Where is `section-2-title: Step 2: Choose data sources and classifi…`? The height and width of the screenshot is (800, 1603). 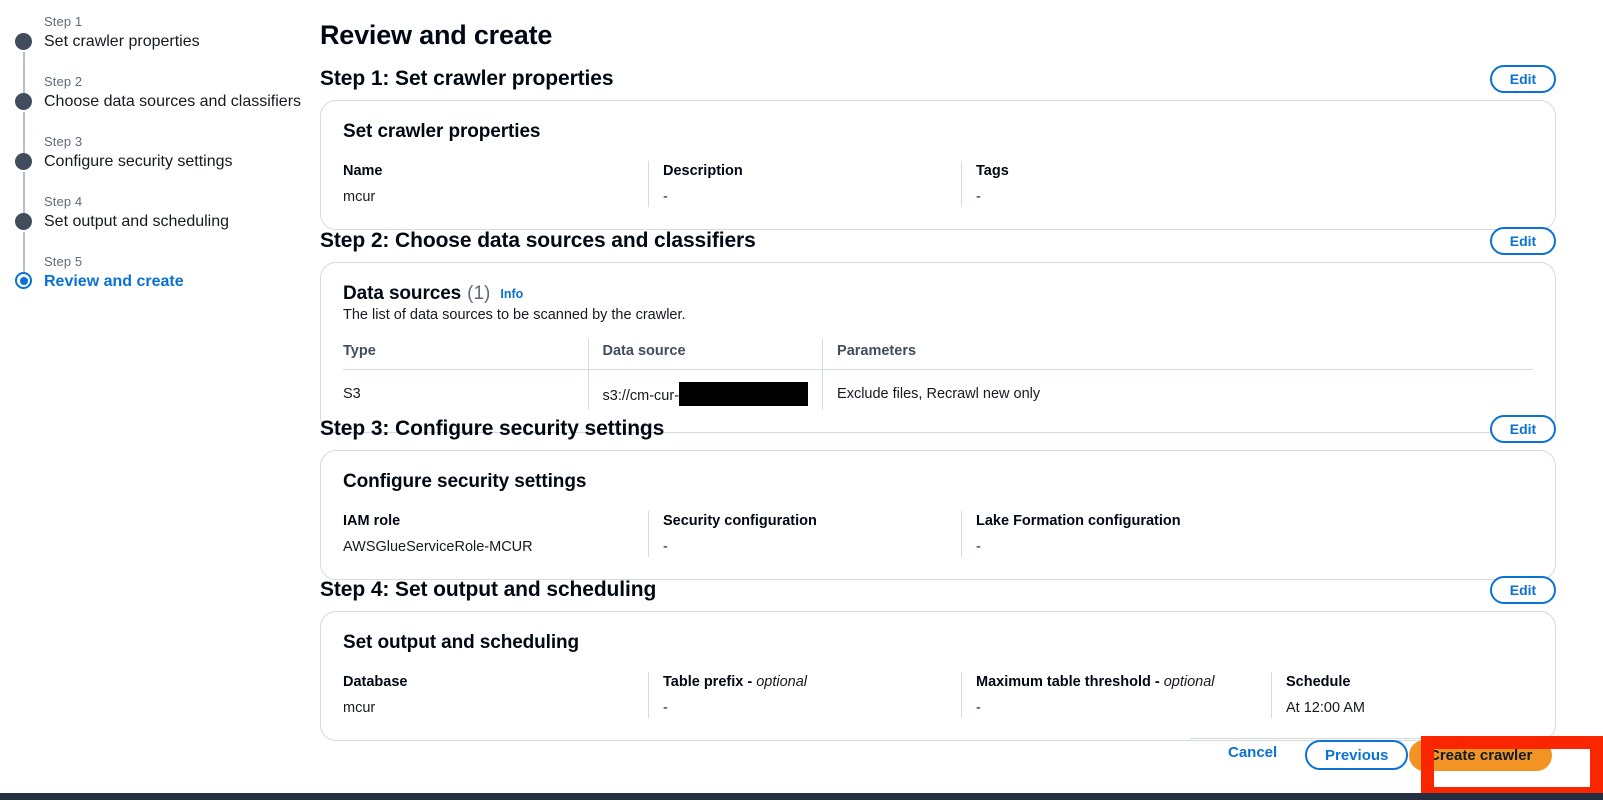 section-2-title: Step 2: Choose data sources and classifi… is located at coordinates (538, 240).